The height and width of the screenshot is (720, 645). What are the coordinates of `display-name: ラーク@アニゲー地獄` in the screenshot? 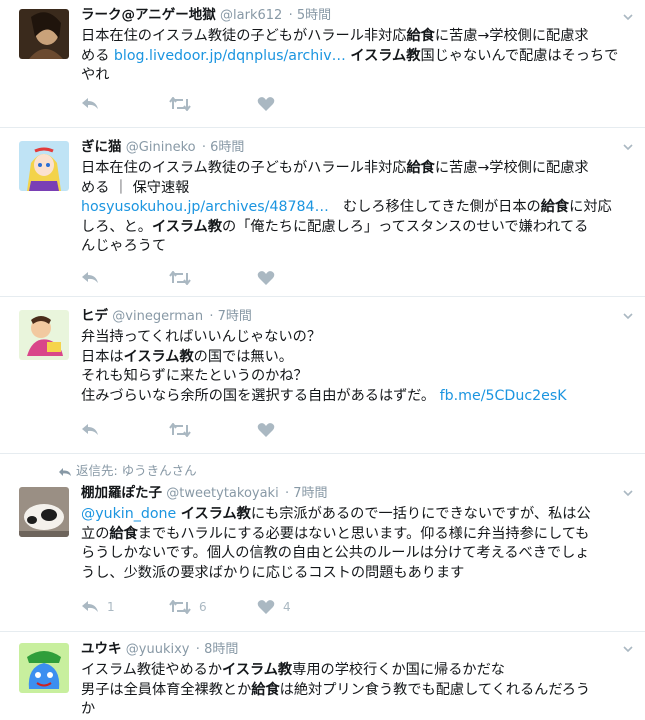 It's located at (148, 15).